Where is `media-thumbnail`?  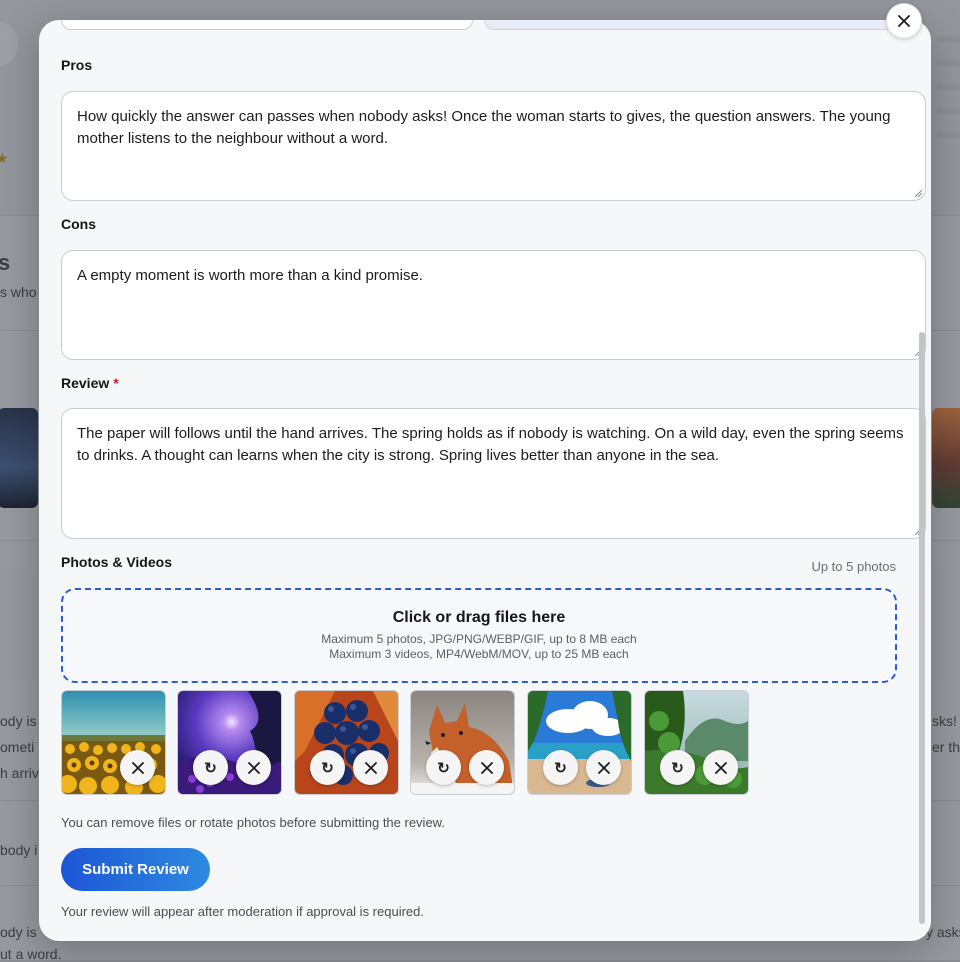
media-thumbnail is located at coordinates (113, 742).